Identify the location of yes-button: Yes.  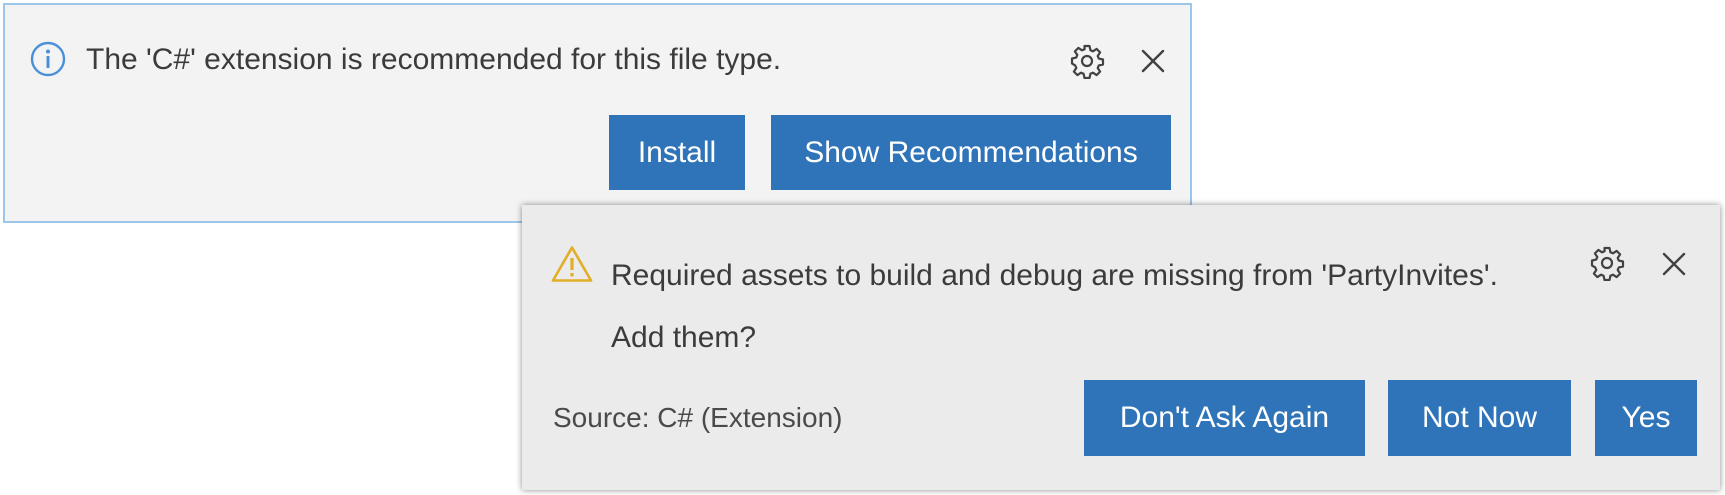
(1646, 418).